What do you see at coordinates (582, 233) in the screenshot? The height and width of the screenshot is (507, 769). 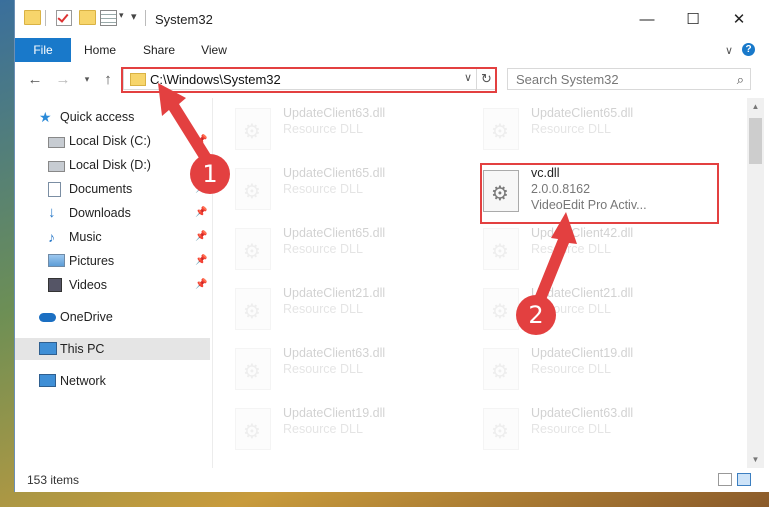 I see `file-name: UpdateClient42.dll` at bounding box center [582, 233].